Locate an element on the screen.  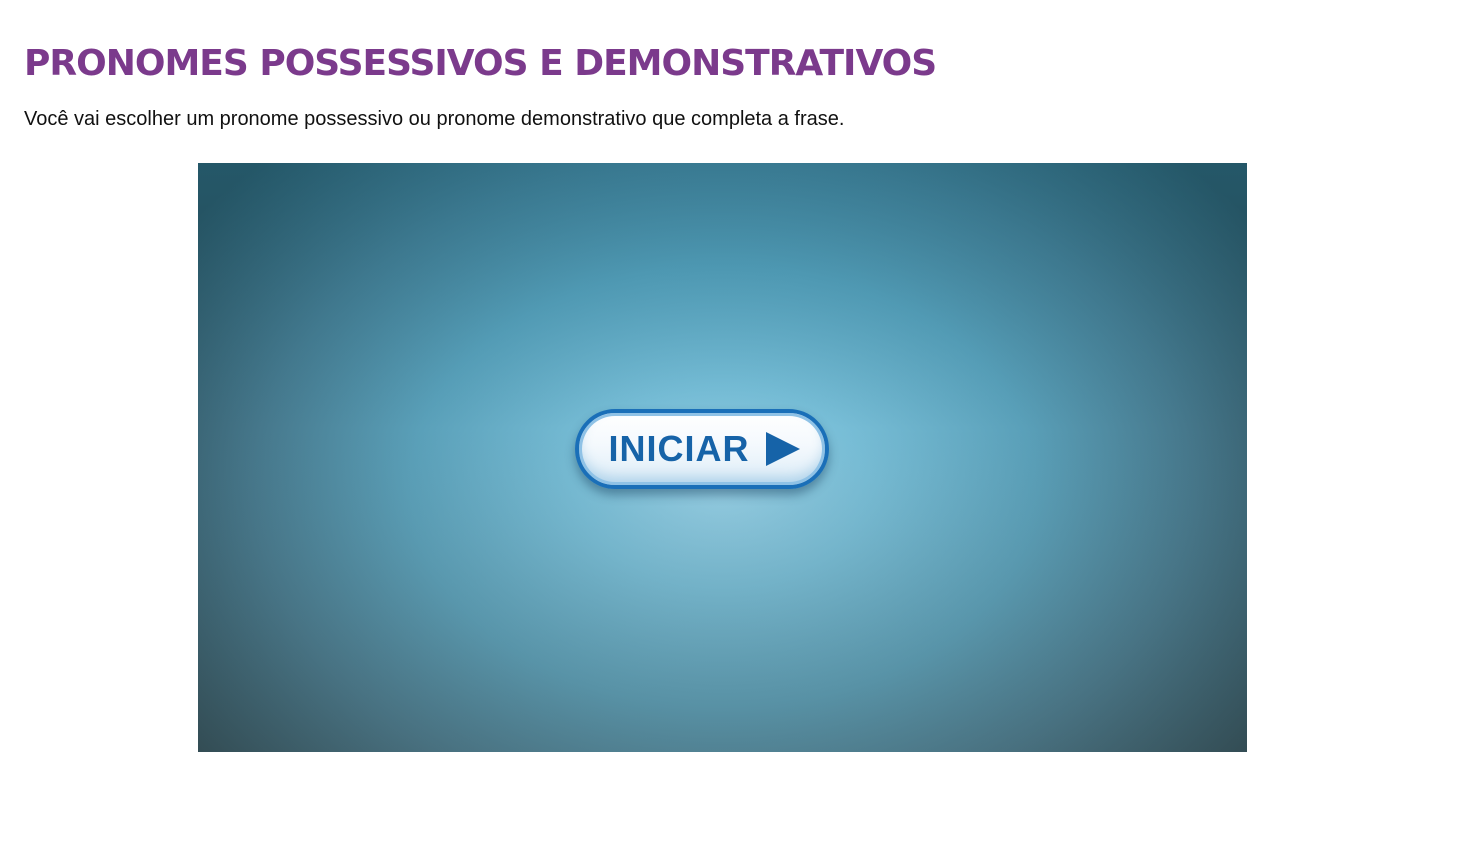
page-title: PRONOMES POSSESSIVOS E DEMONSTRATIVOS is located at coordinates (480, 63).